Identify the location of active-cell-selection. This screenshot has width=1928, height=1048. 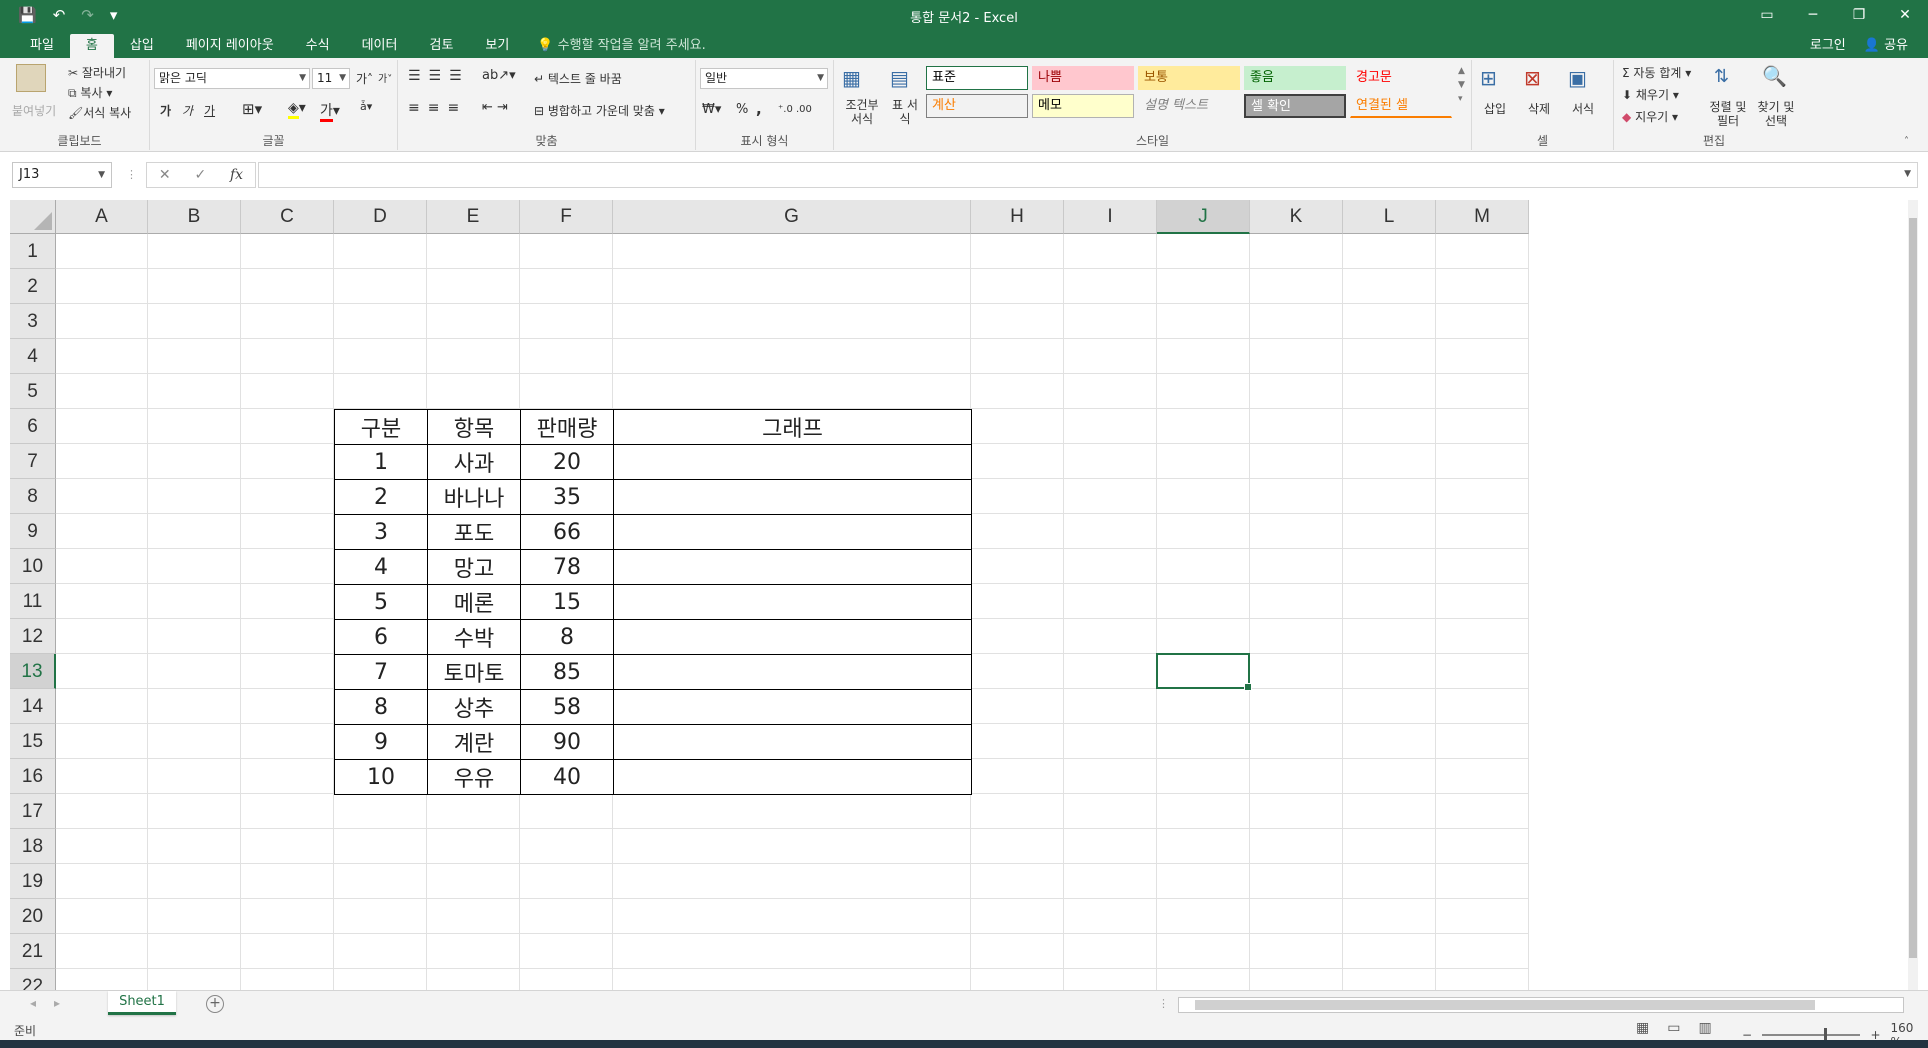
(1204, 672).